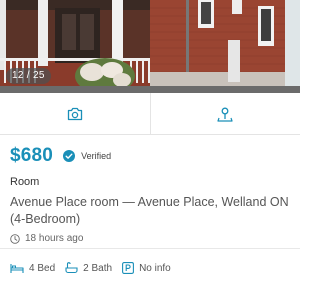 This screenshot has height=300, width=320. I want to click on price-row: $680 Verified, so click(152, 156).